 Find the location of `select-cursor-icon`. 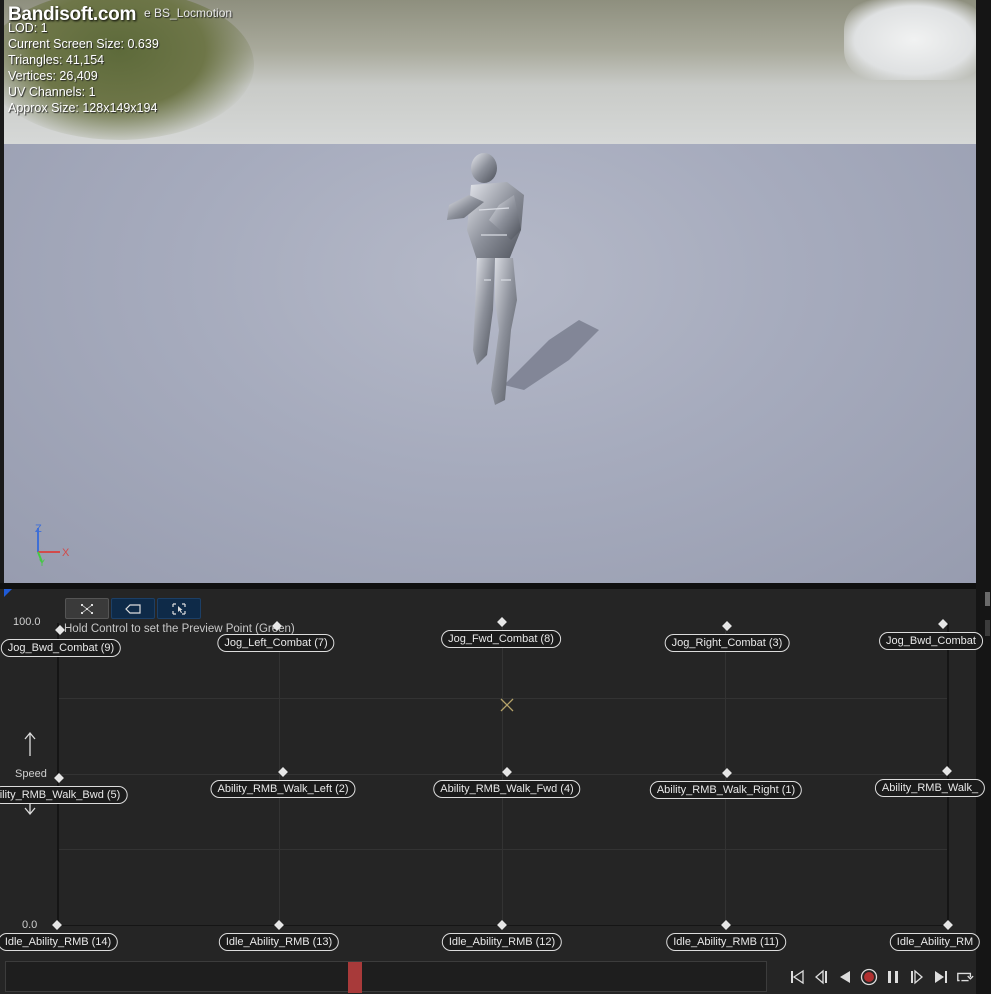

select-cursor-icon is located at coordinates (179, 608).